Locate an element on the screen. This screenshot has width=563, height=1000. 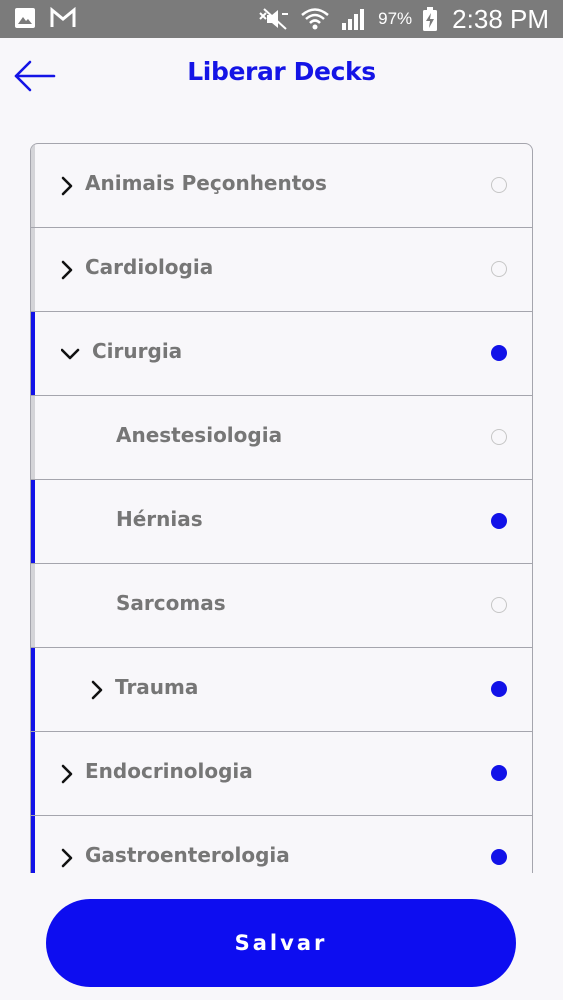
deck-label: Animais Peçonhentos is located at coordinates (206, 183).